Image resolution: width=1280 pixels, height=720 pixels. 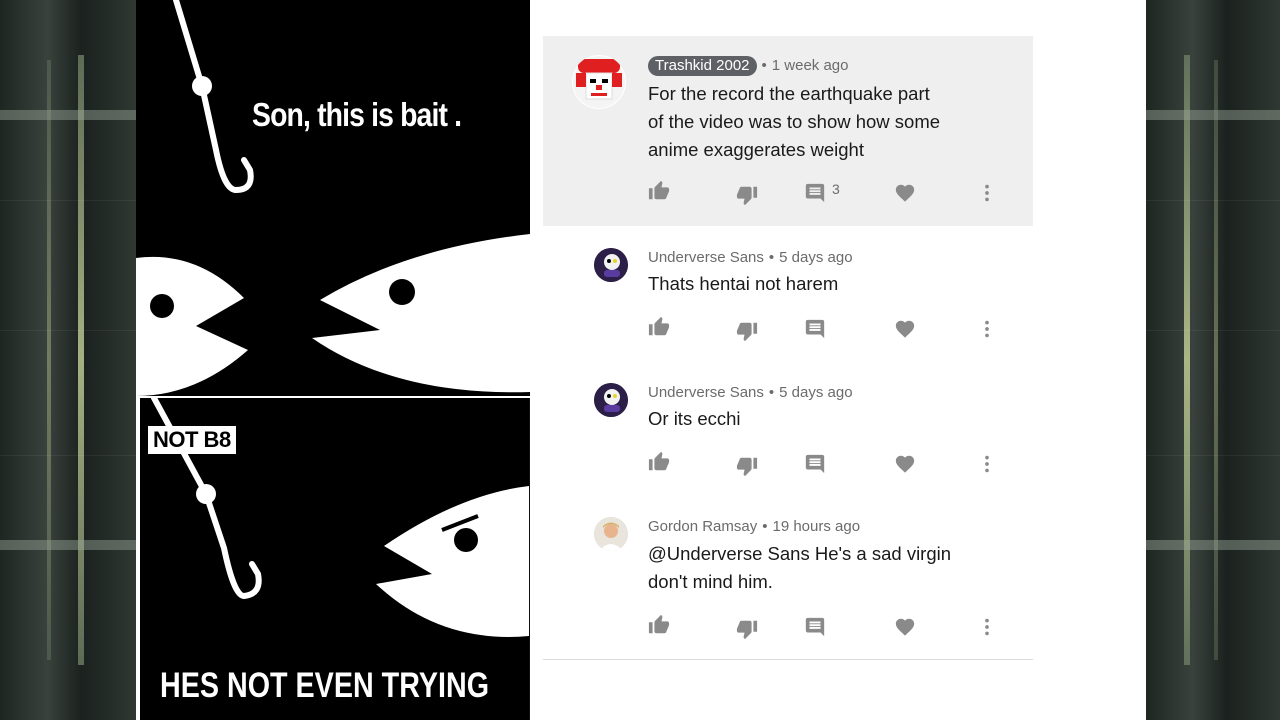 I want to click on comment-text-line: Or its ecchi, so click(x=694, y=418).